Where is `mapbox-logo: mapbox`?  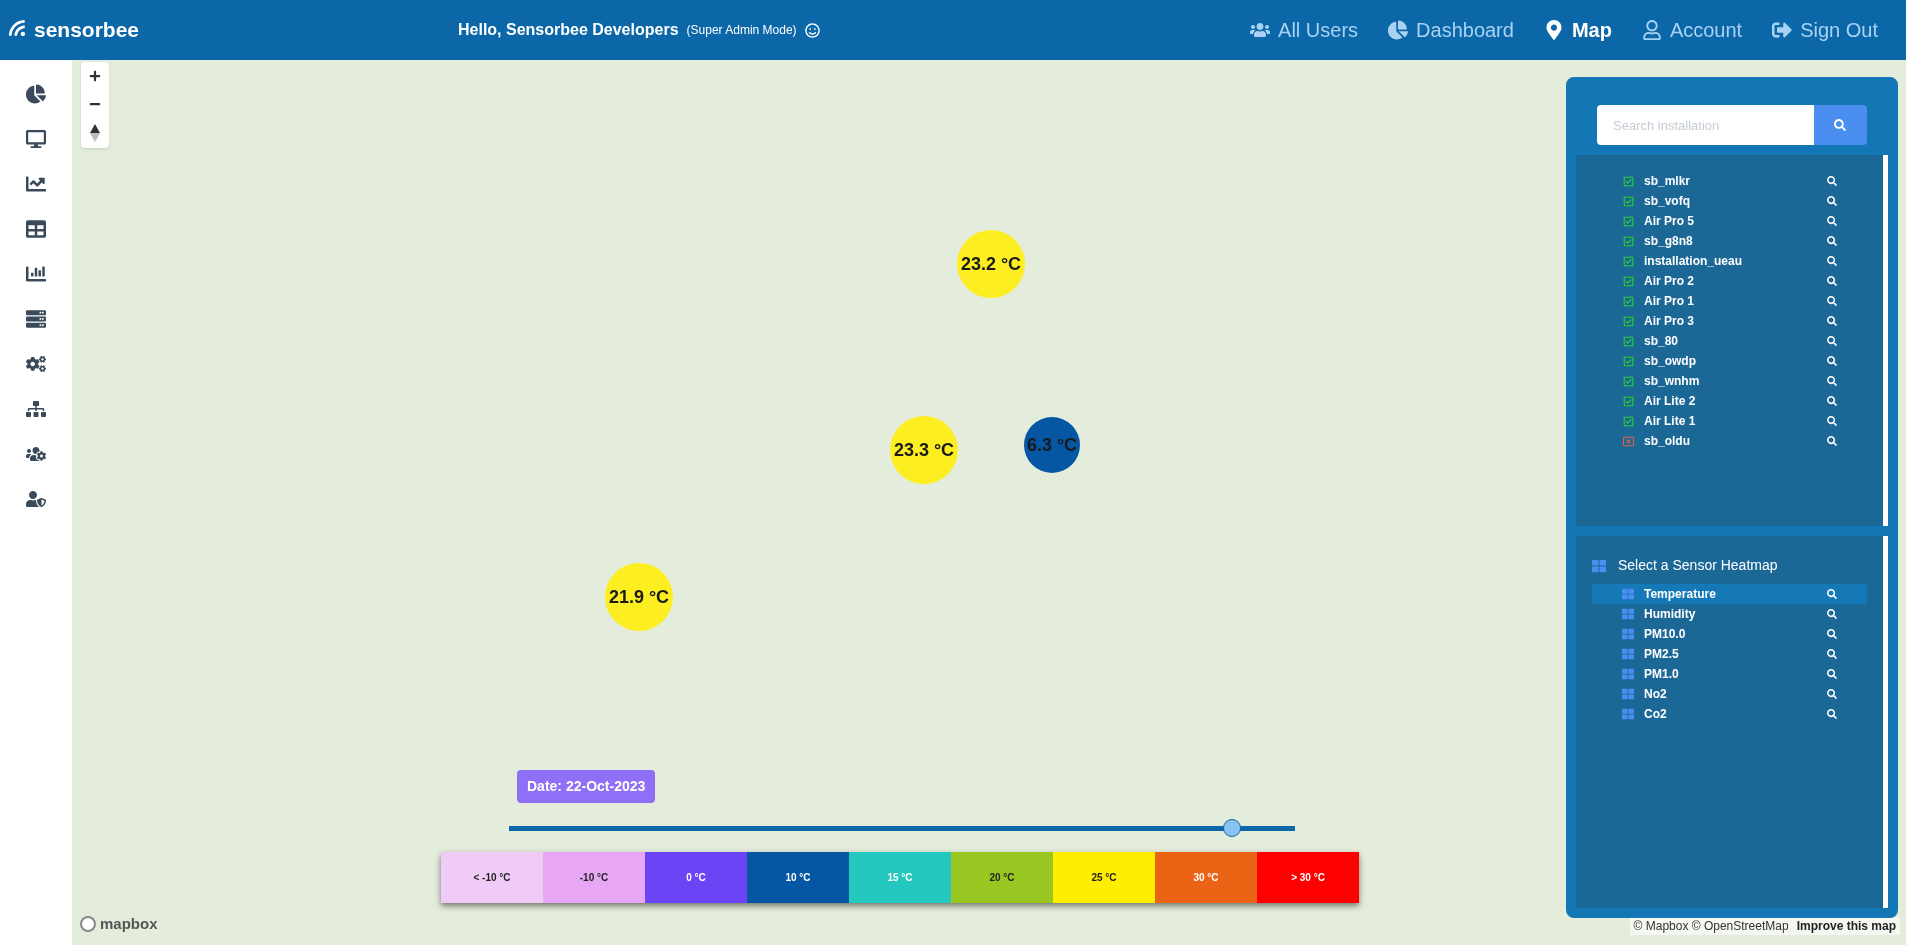 mapbox-logo: mapbox is located at coordinates (129, 923).